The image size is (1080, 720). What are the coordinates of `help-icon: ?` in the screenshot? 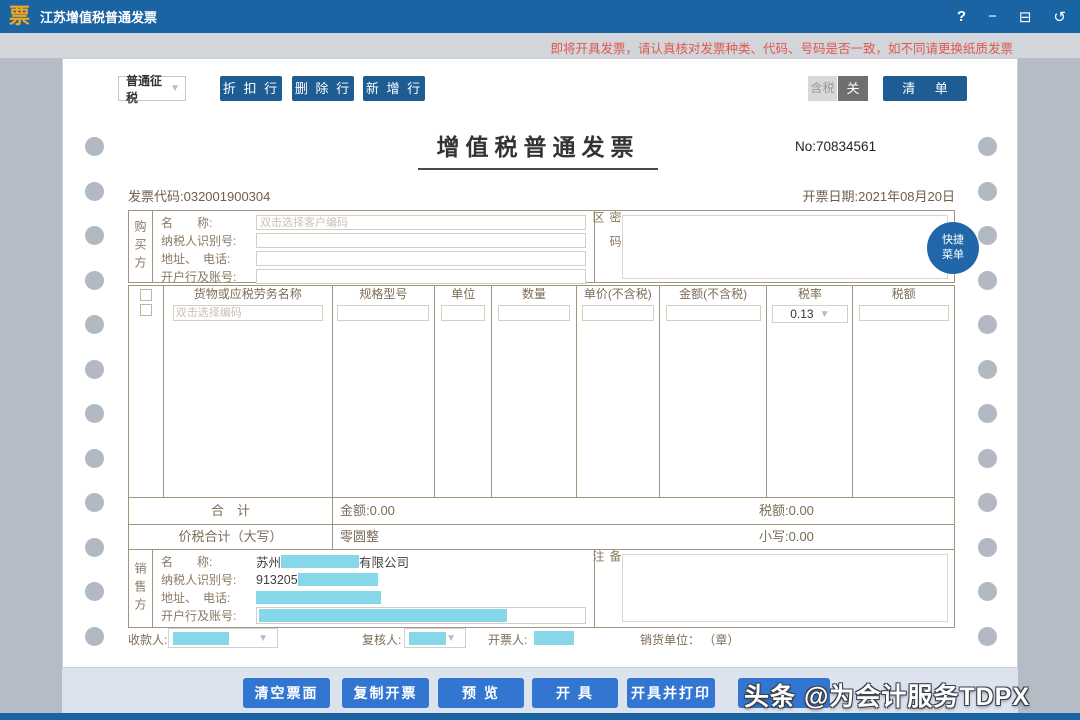 It's located at (961, 16).